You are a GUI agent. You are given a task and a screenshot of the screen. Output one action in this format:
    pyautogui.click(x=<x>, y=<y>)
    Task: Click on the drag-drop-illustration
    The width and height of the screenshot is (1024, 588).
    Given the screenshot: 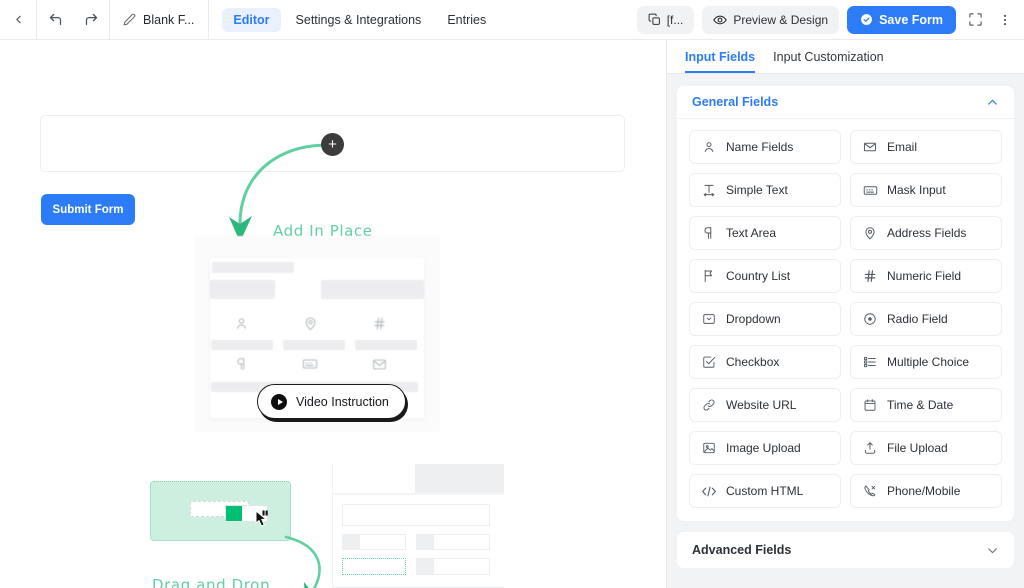 What is the action you would take?
    pyautogui.click(x=320, y=526)
    